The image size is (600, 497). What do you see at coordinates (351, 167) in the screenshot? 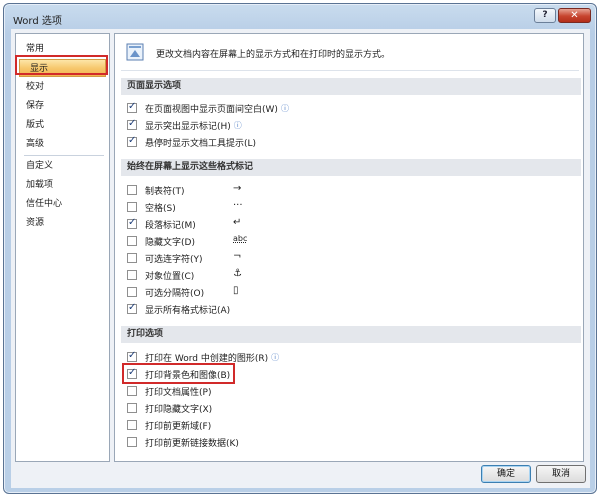
I see `section-format-marks: 始终在屏幕上显示这些格式标记` at bounding box center [351, 167].